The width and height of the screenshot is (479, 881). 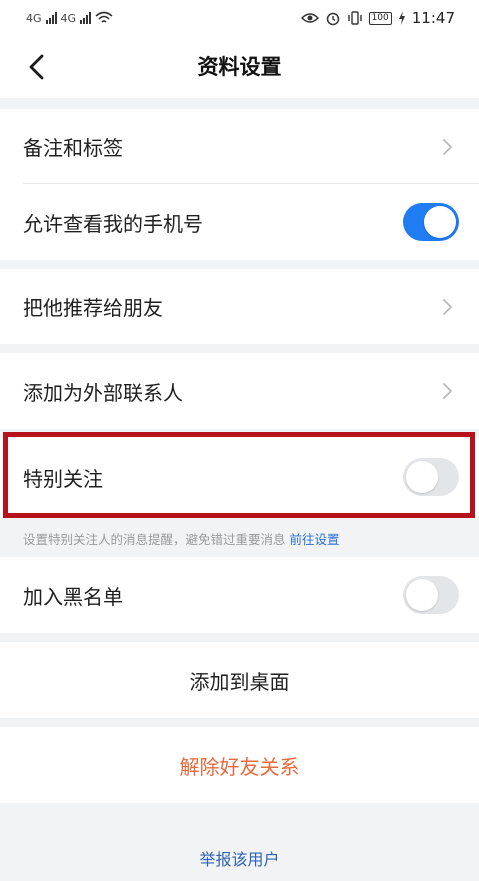 I want to click on special-follow-toggle, so click(x=431, y=477).